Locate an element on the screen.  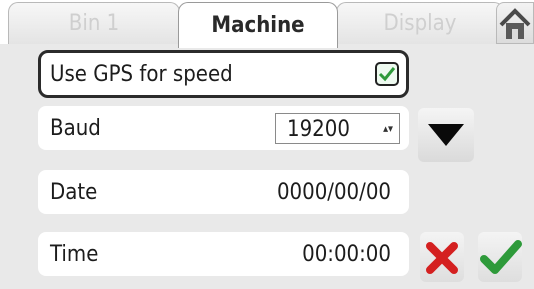
baud-value: 19200 is located at coordinates (318, 129).